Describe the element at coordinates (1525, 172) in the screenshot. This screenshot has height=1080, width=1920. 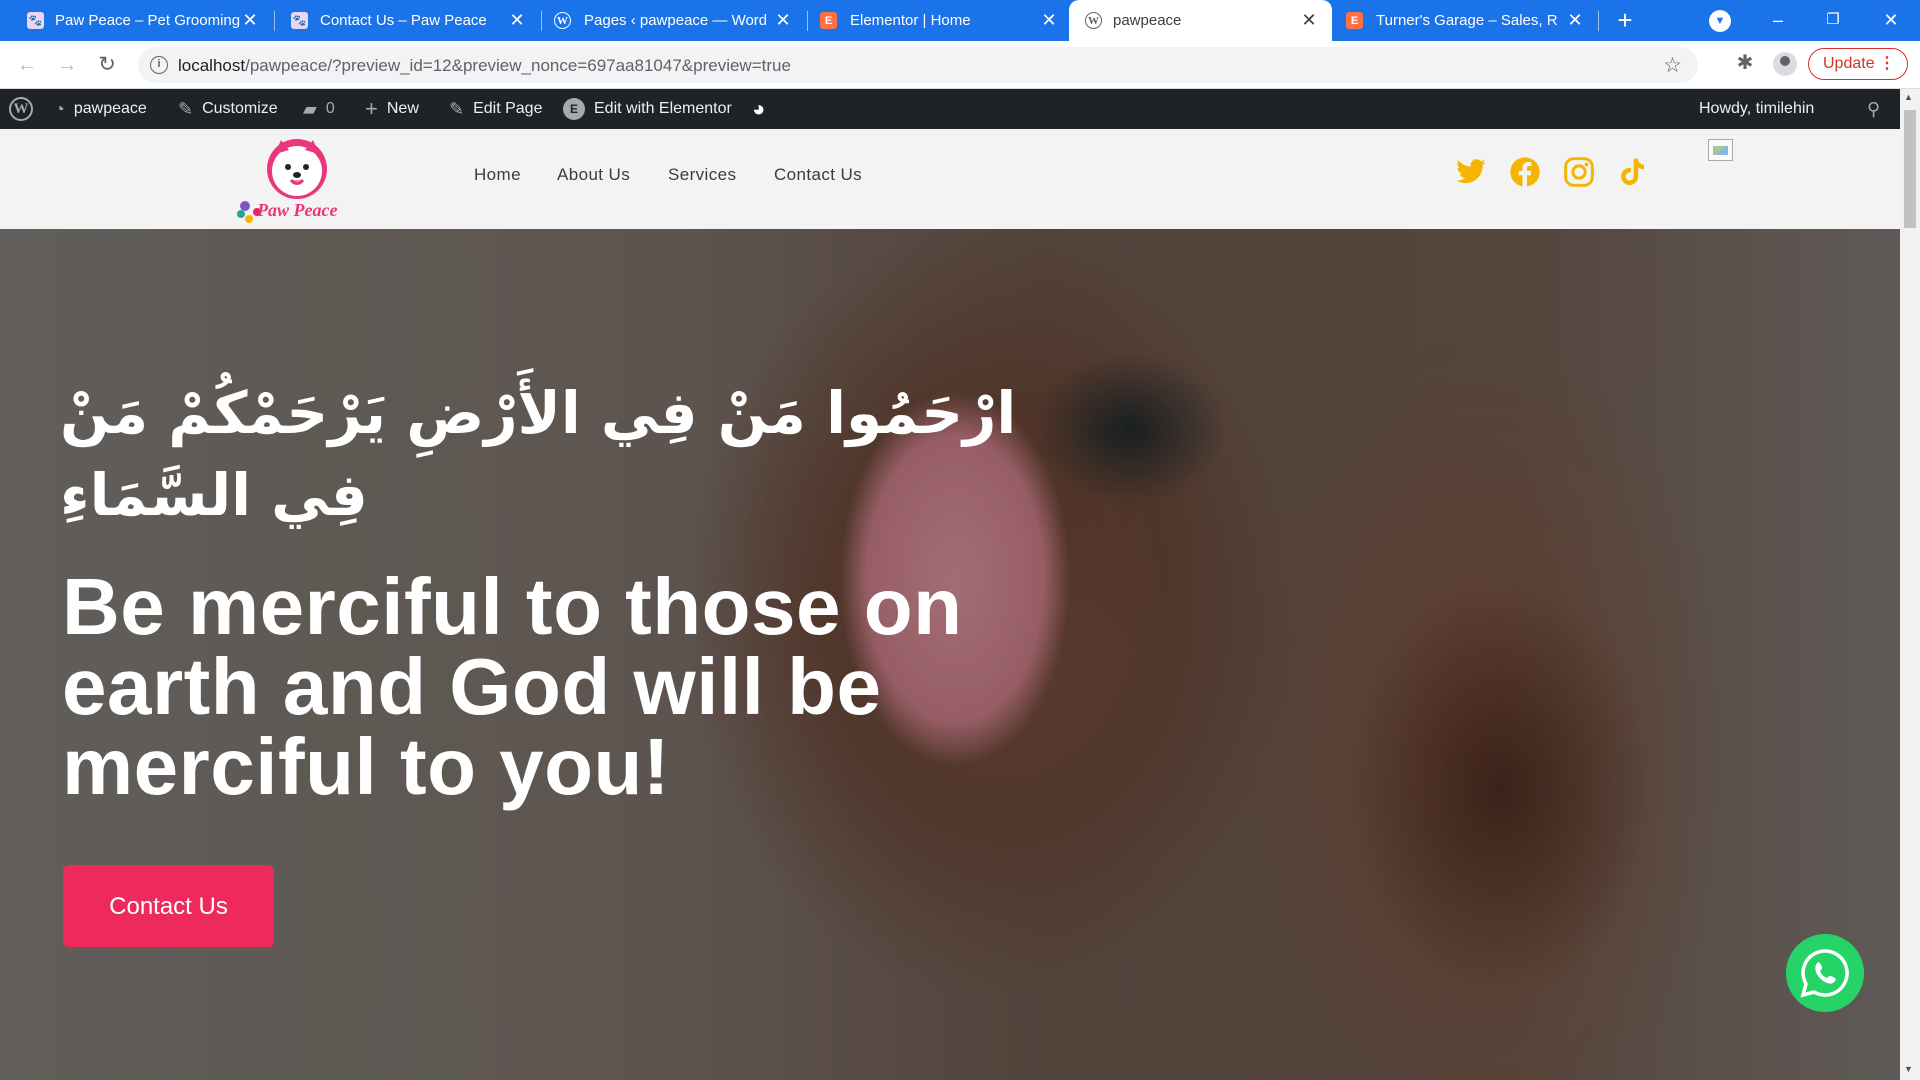
I see `facebook-icon` at that location.